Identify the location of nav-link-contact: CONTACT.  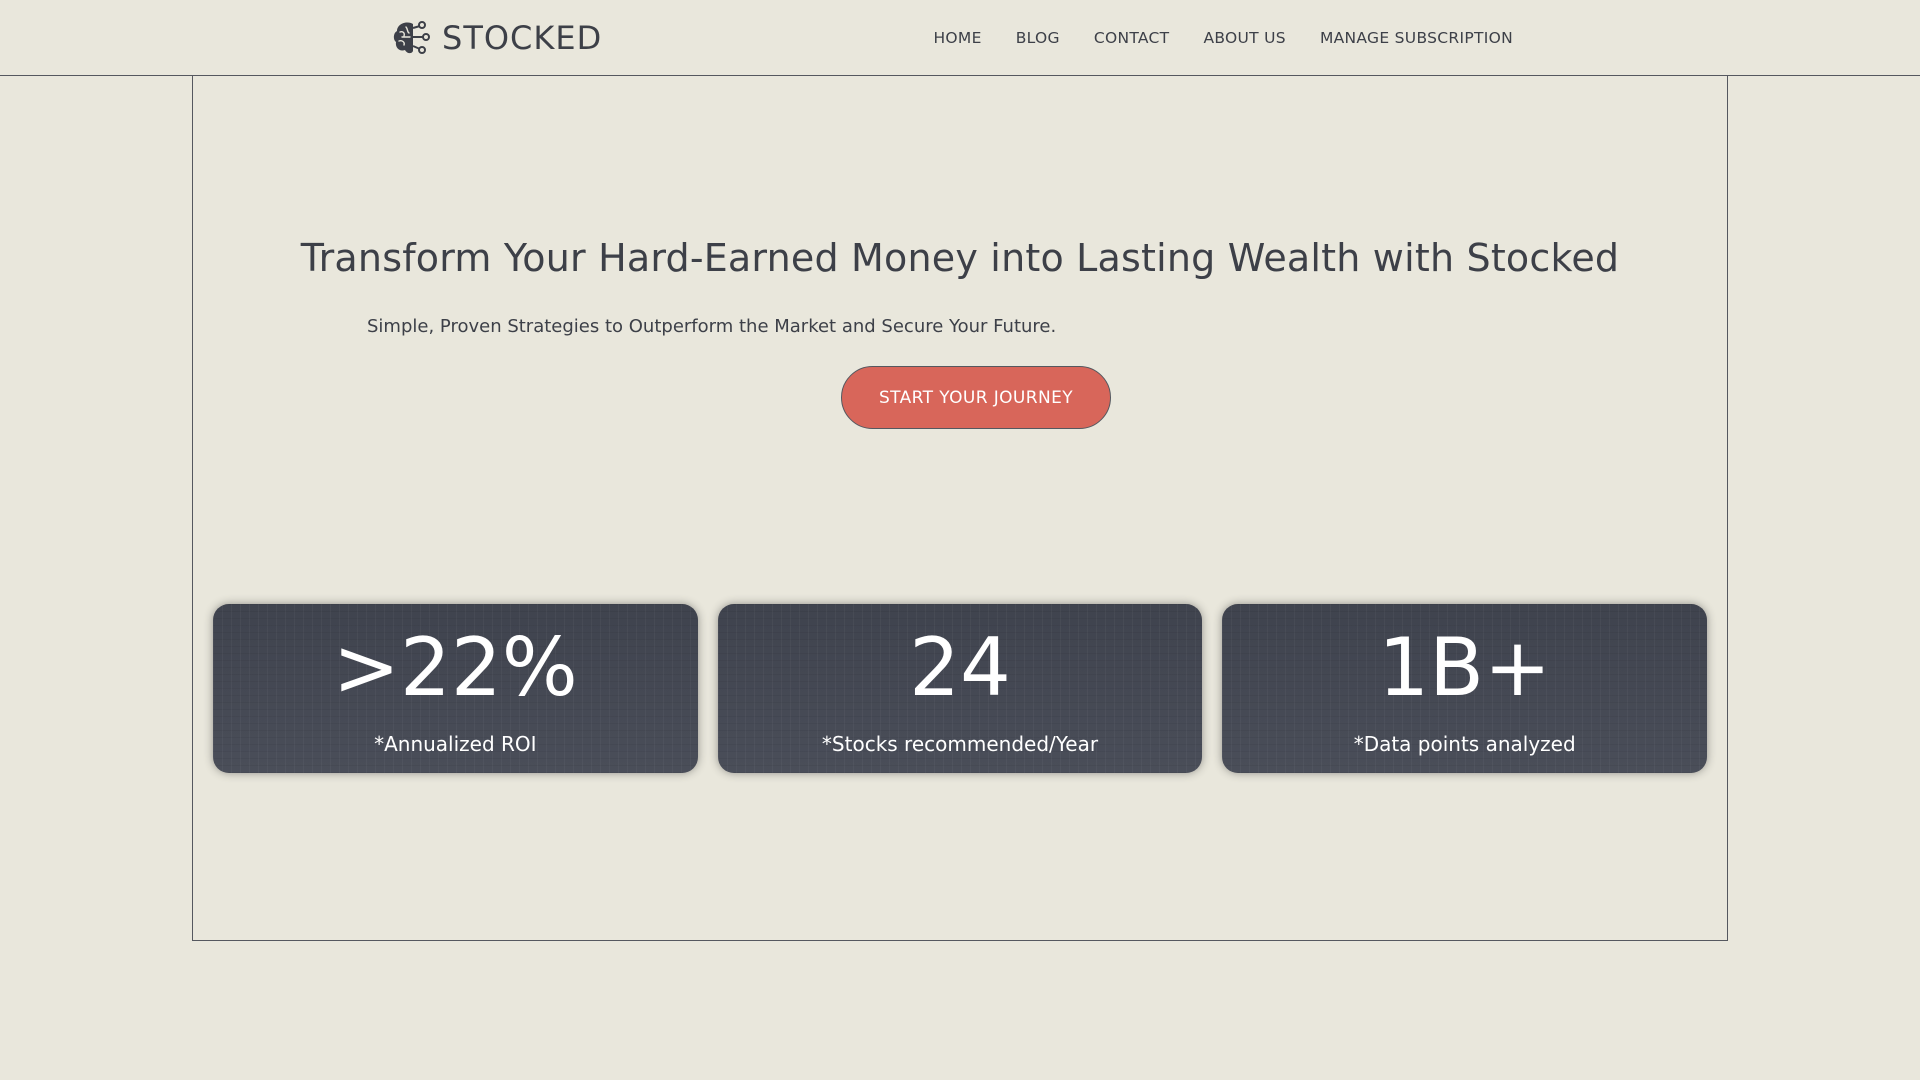
(1132, 38).